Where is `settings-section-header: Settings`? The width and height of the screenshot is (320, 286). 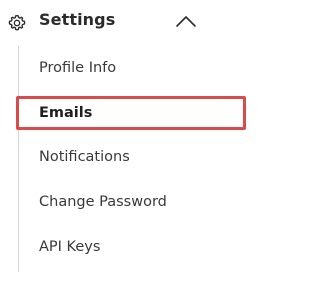 settings-section-header: Settings is located at coordinates (111, 22).